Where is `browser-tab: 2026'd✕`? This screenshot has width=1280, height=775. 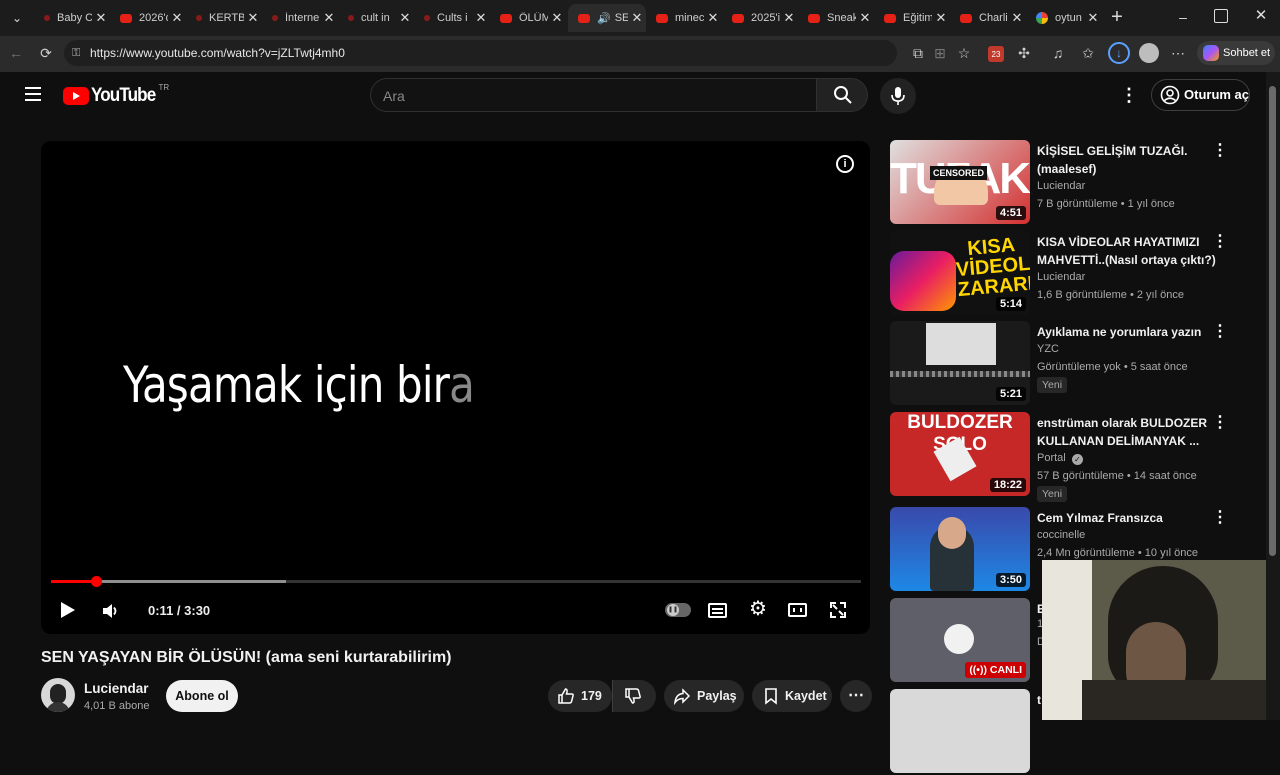
browser-tab: 2026'd✕ is located at coordinates (148, 18).